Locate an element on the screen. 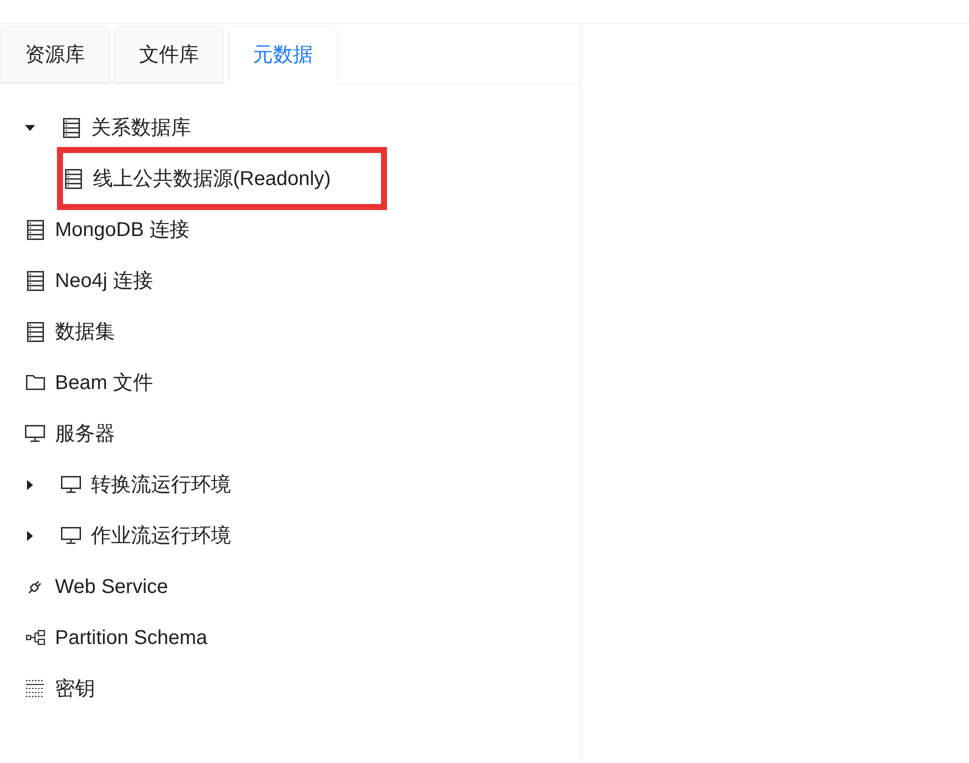  tree-node-label: Neo4j 连接 is located at coordinates (104, 280).